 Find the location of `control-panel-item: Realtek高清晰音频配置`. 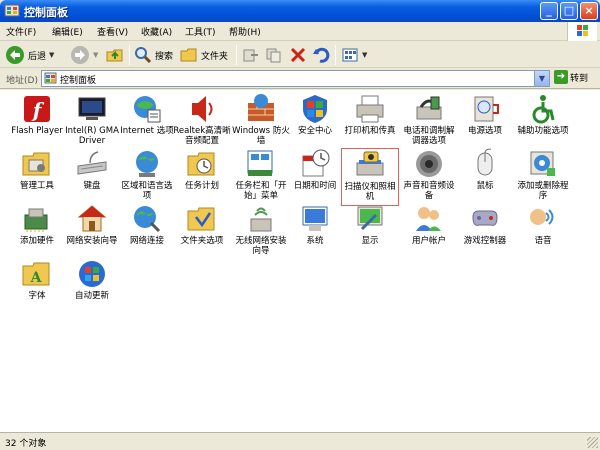

control-panel-item: Realtek高清晰音频配置 is located at coordinates (202, 122).